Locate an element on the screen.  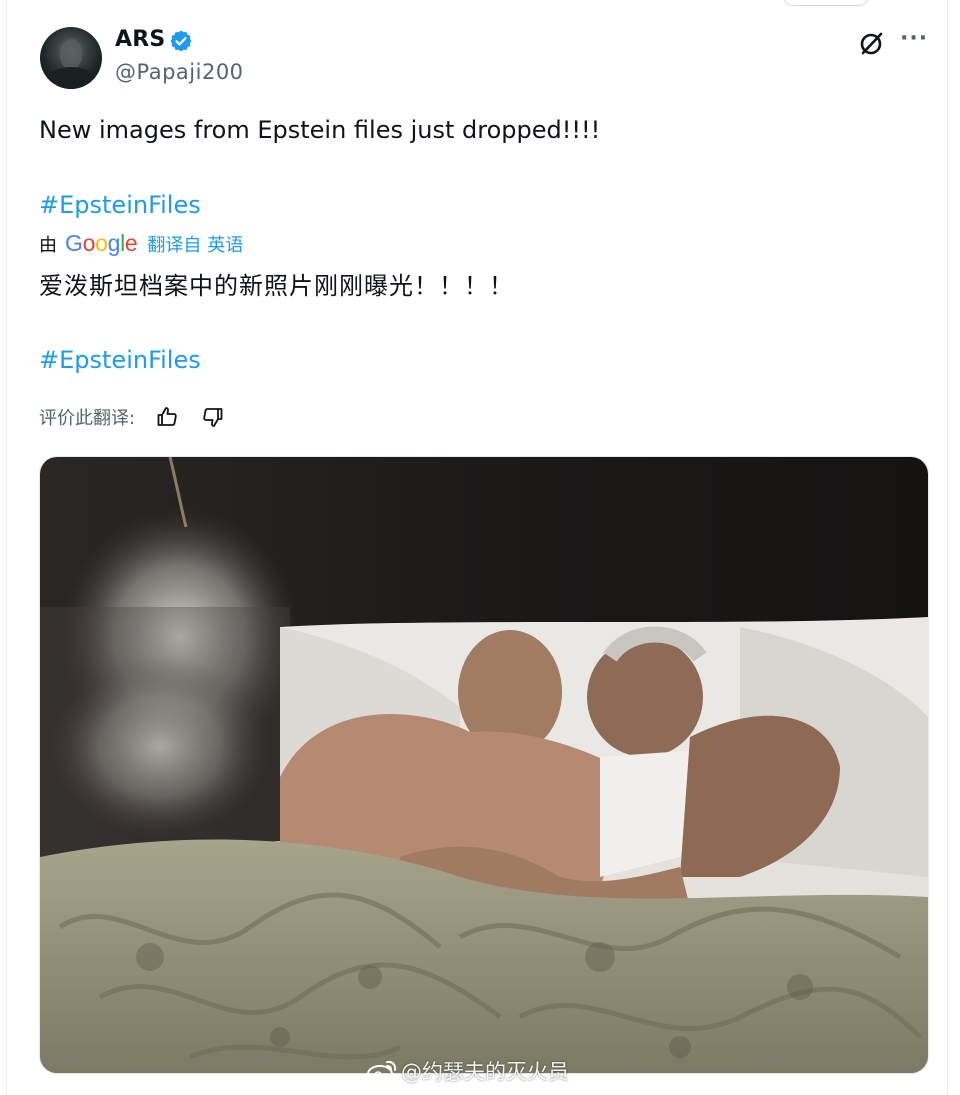
translated-from-label: 翻译自 is located at coordinates (174, 244).